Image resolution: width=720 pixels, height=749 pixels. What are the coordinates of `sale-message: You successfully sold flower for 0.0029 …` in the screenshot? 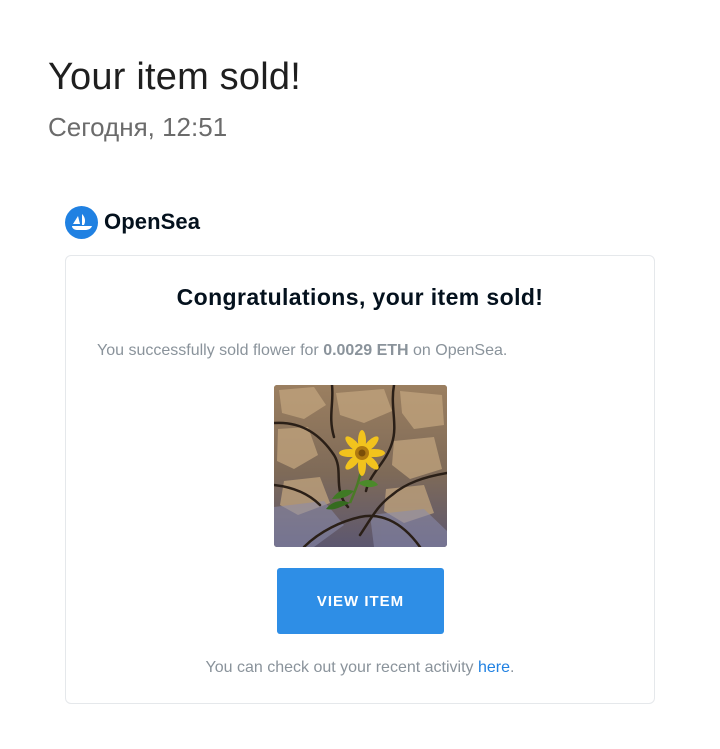 It's located at (302, 351).